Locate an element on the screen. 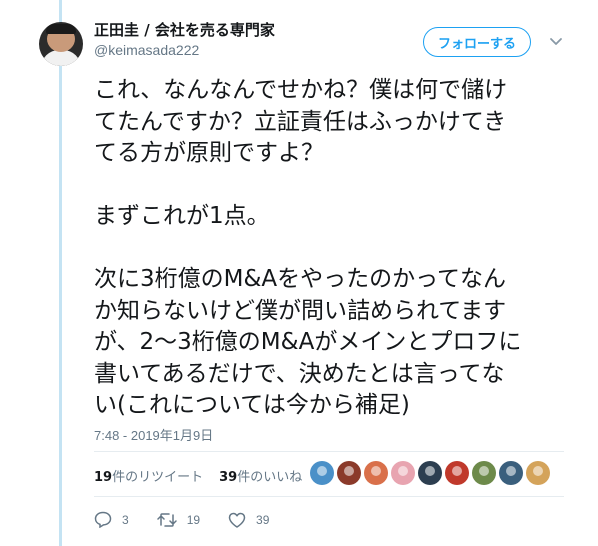 This screenshot has width=598, height=546. like-stat: 39件のいいね is located at coordinates (260, 475).